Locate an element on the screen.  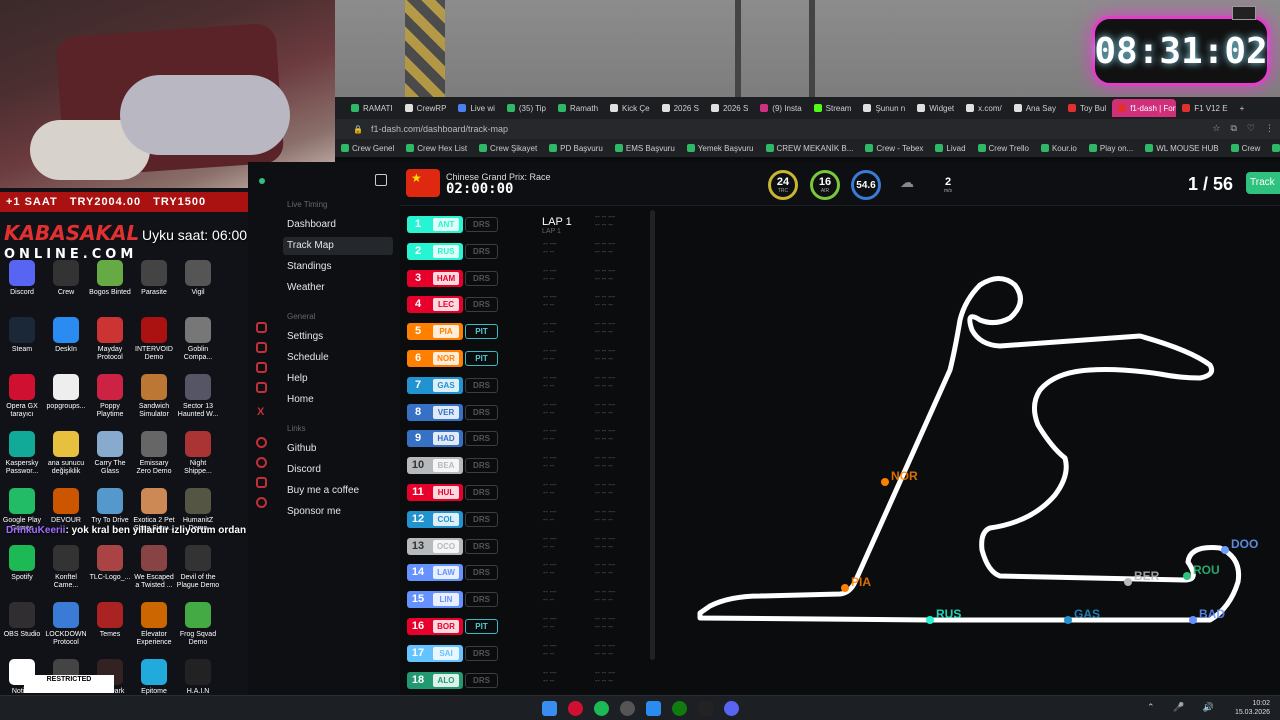
bookmark-item: Crew Genel is located at coordinates (367, 148).